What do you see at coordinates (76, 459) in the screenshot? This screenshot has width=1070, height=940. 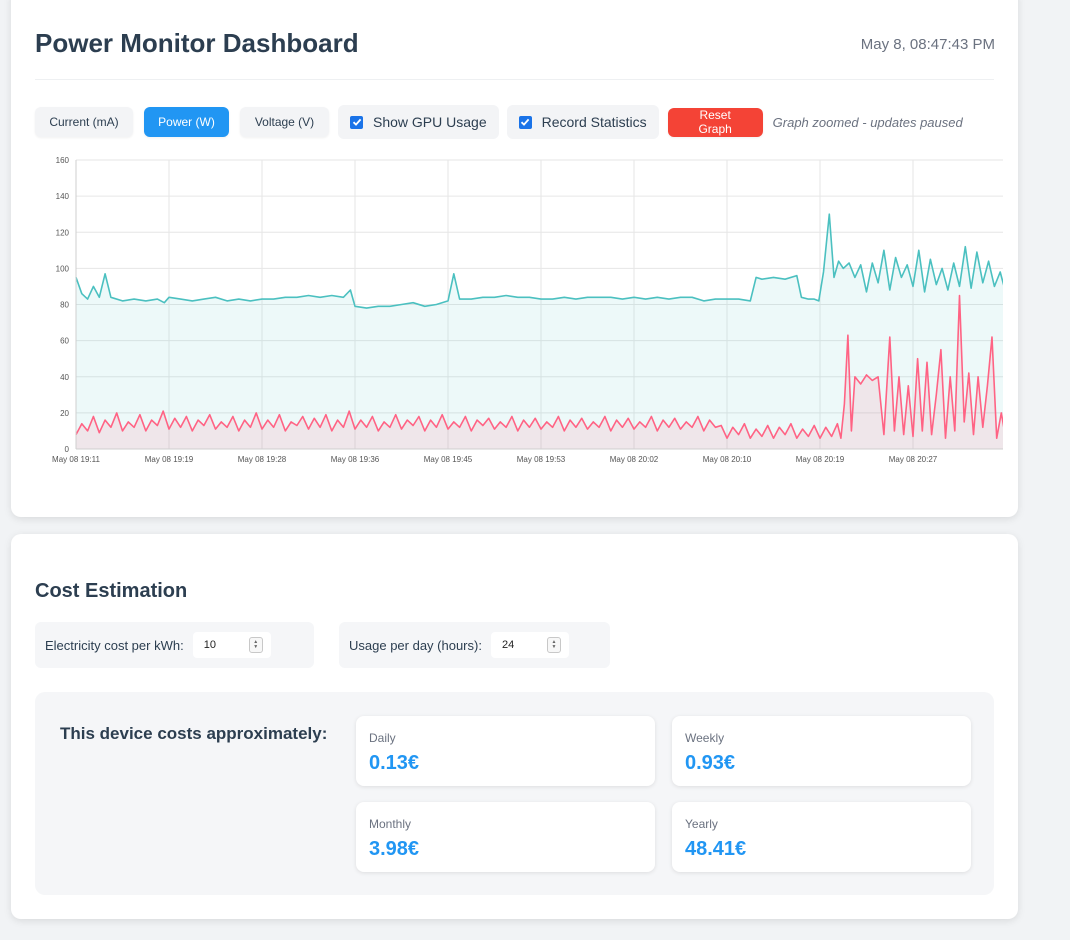 I see `x-tick-label: May 08 19:11` at bounding box center [76, 459].